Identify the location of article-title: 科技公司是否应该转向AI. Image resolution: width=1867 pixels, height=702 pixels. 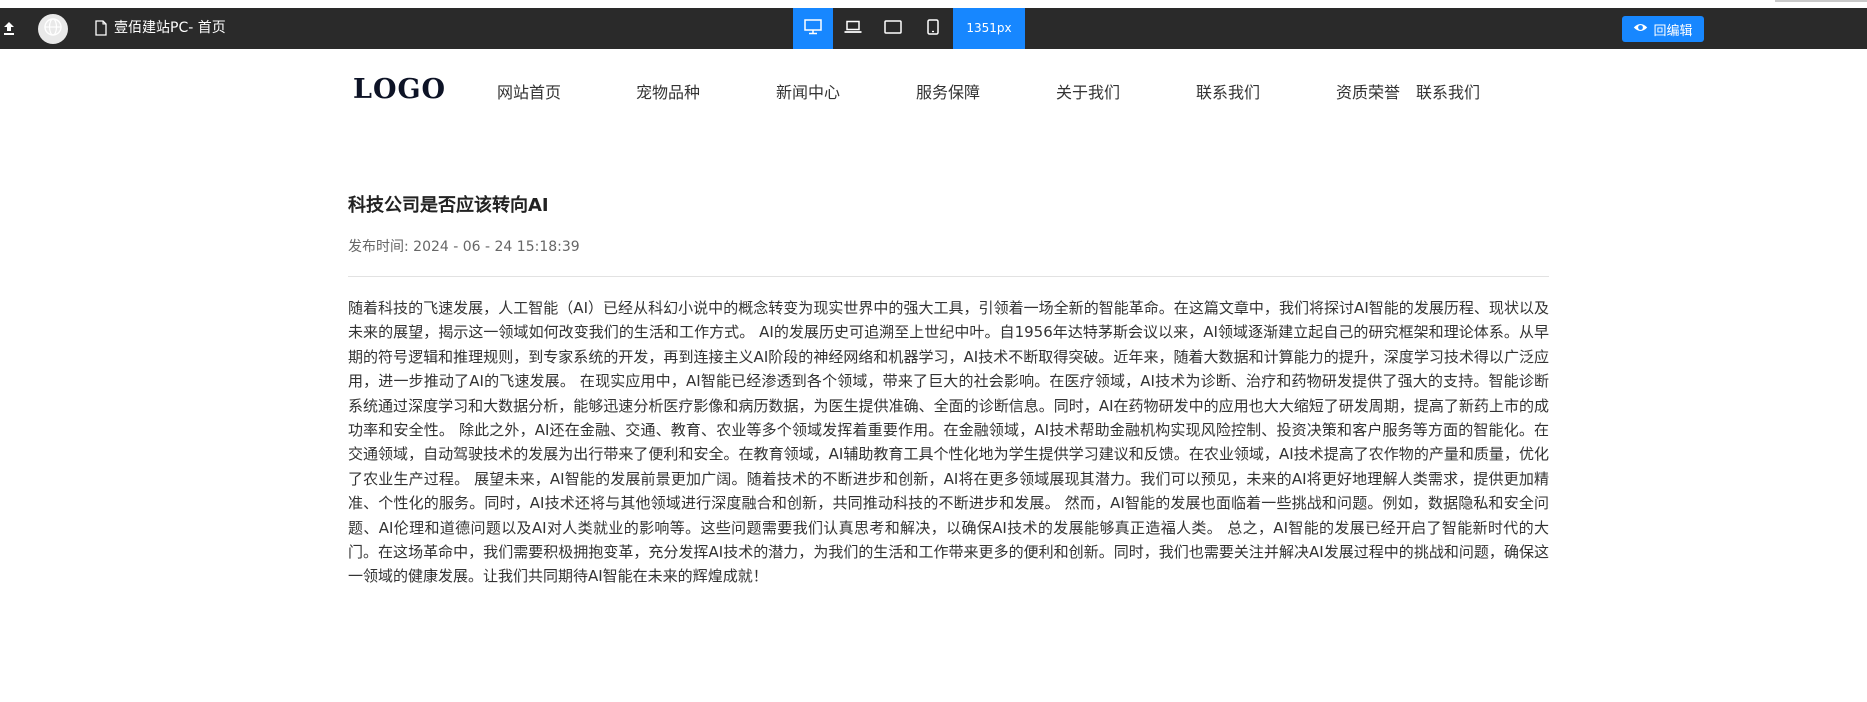
(448, 205).